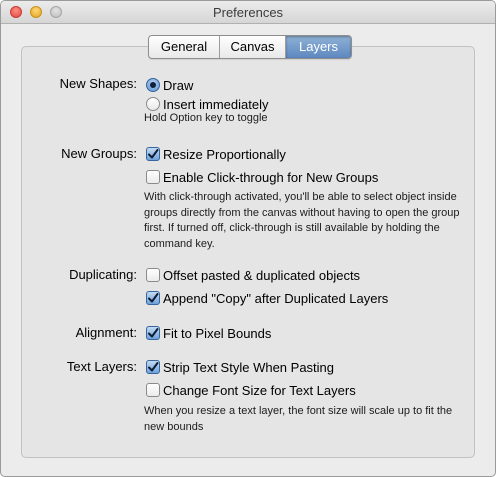 The width and height of the screenshot is (496, 477). What do you see at coordinates (271, 177) in the screenshot?
I see `click-through-label: Enable Click-through for New Groups` at bounding box center [271, 177].